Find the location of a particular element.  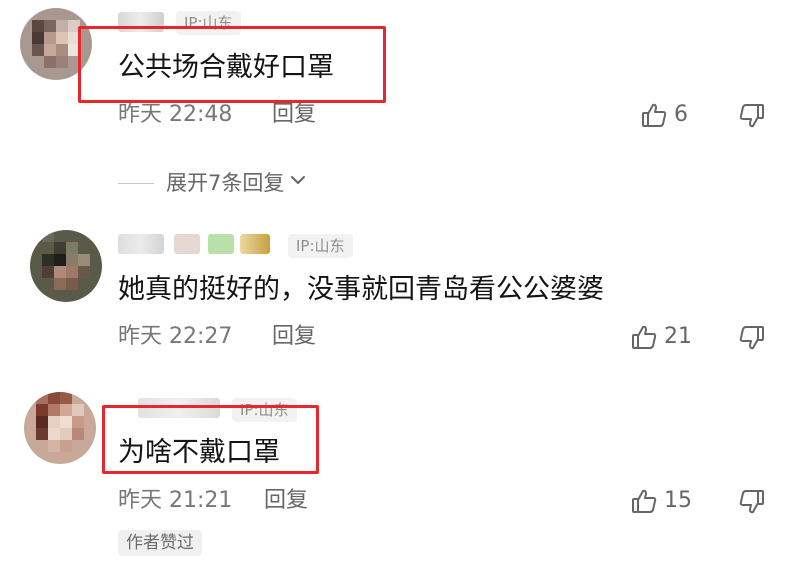

chevron-down-icon is located at coordinates (298, 183).